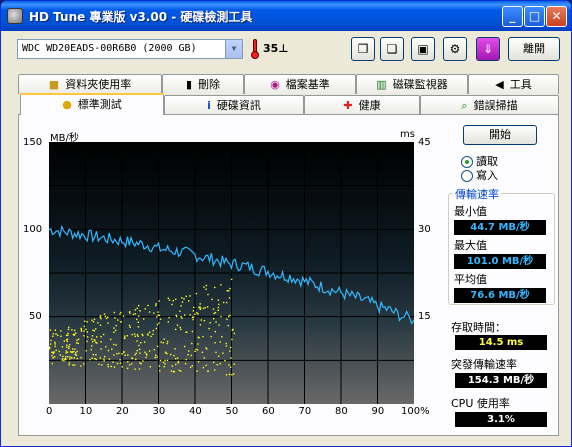 The image size is (572, 447). What do you see at coordinates (513, 84) in the screenshot?
I see `tab-tools: ◀ 工具` at bounding box center [513, 84].